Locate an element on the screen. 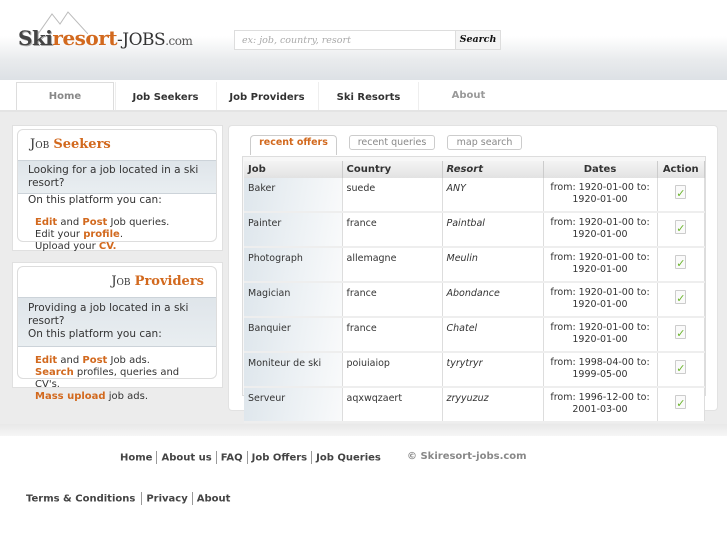 Image resolution: width=727 pixels, height=545 pixels. footer-about-us: About us is located at coordinates (186, 458).